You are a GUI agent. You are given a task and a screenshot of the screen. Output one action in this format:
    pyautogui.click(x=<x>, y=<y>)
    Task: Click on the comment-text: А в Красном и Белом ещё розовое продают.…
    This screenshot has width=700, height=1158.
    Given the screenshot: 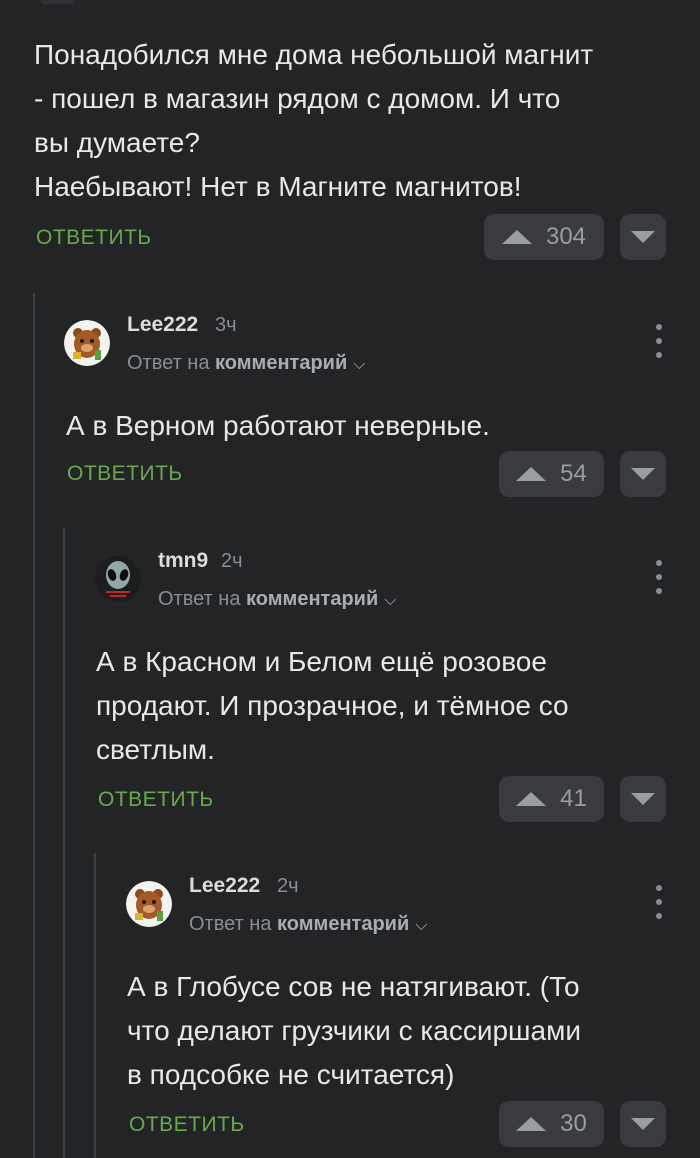 What is the action you would take?
    pyautogui.click(x=332, y=705)
    